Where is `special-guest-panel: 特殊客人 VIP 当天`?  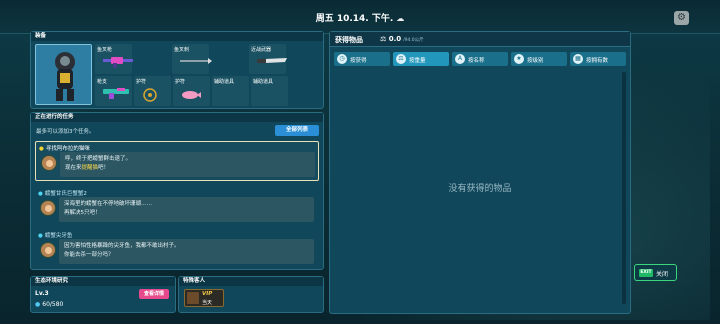 special-guest-panel: 特殊客人 VIP 当天 is located at coordinates (251, 294).